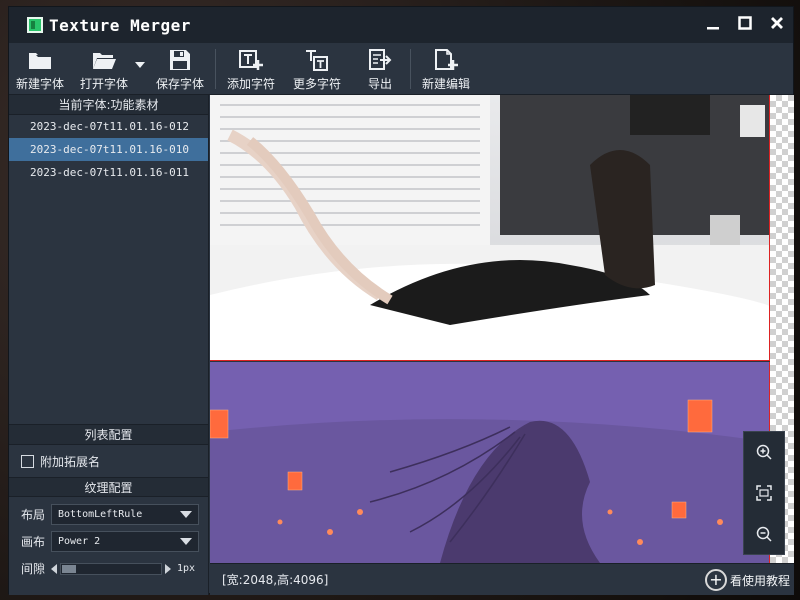  What do you see at coordinates (103, 84) in the screenshot?
I see `open-font-label: 打开字体` at bounding box center [103, 84].